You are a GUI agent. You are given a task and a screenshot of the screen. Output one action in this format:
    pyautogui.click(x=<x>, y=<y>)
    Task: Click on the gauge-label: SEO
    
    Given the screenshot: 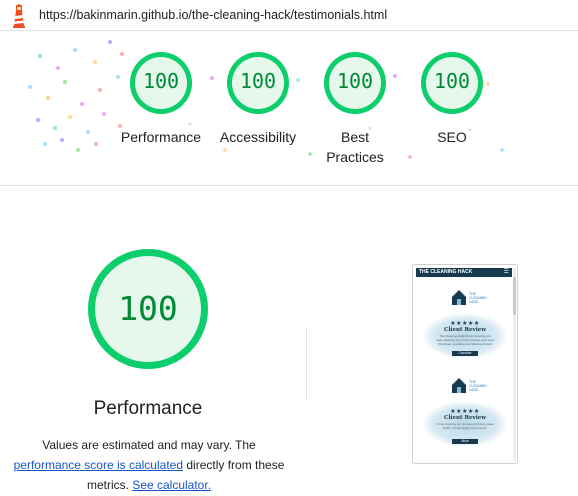 What is the action you would take?
    pyautogui.click(x=452, y=137)
    